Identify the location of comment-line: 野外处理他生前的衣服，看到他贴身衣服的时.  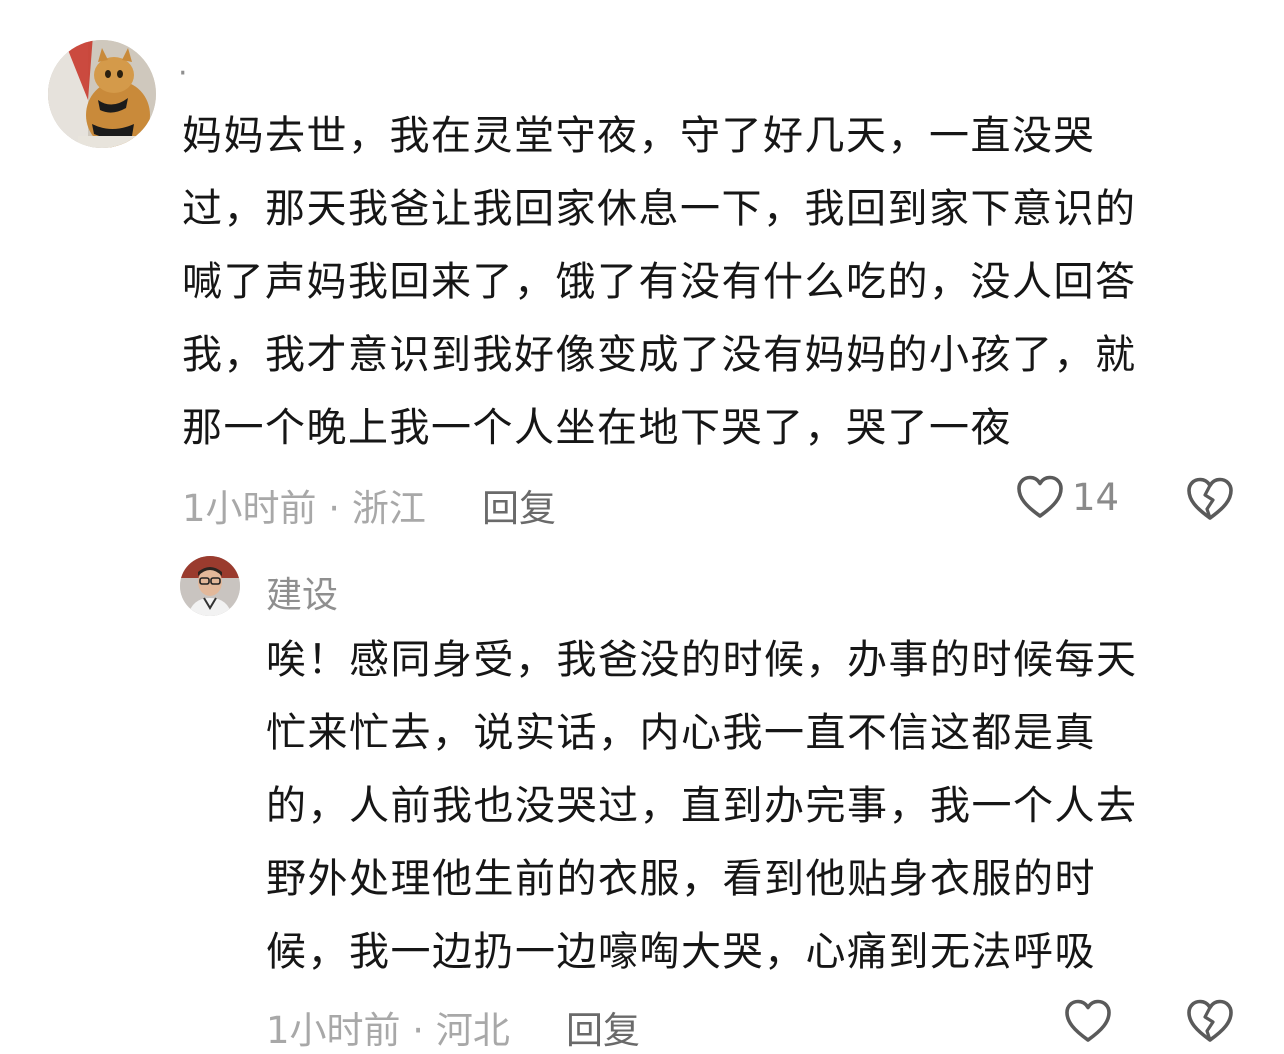
(681, 879).